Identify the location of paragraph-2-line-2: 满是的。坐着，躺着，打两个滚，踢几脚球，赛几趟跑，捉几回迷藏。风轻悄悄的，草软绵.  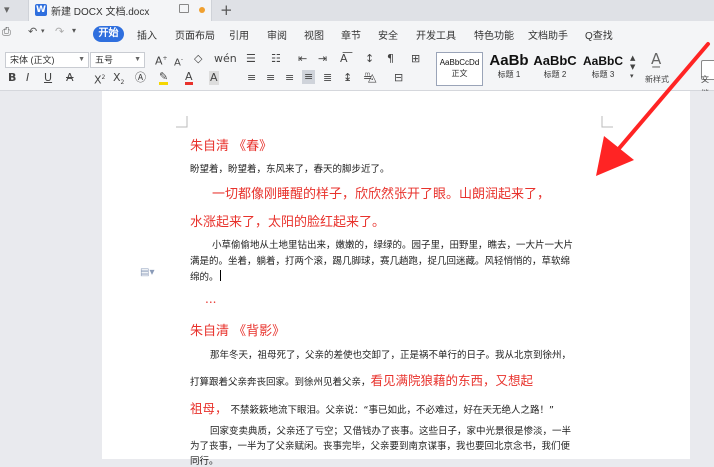
(380, 260).